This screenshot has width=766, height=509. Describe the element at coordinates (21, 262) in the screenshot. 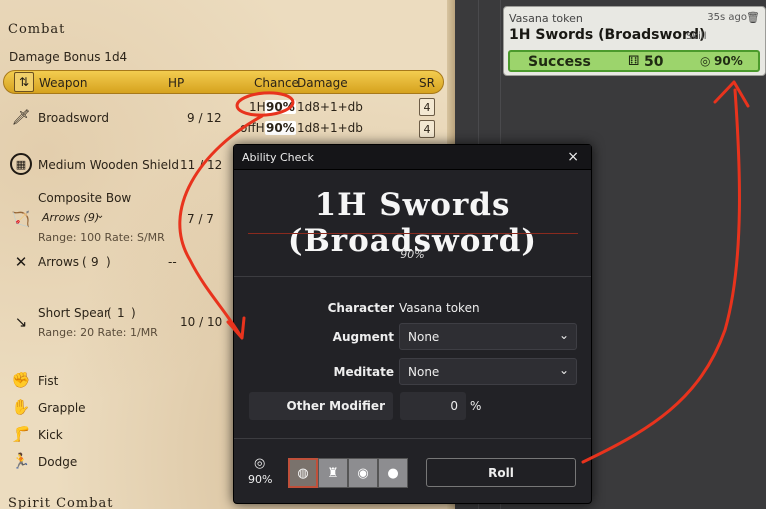

I see `arrows-icon: ✕` at that location.